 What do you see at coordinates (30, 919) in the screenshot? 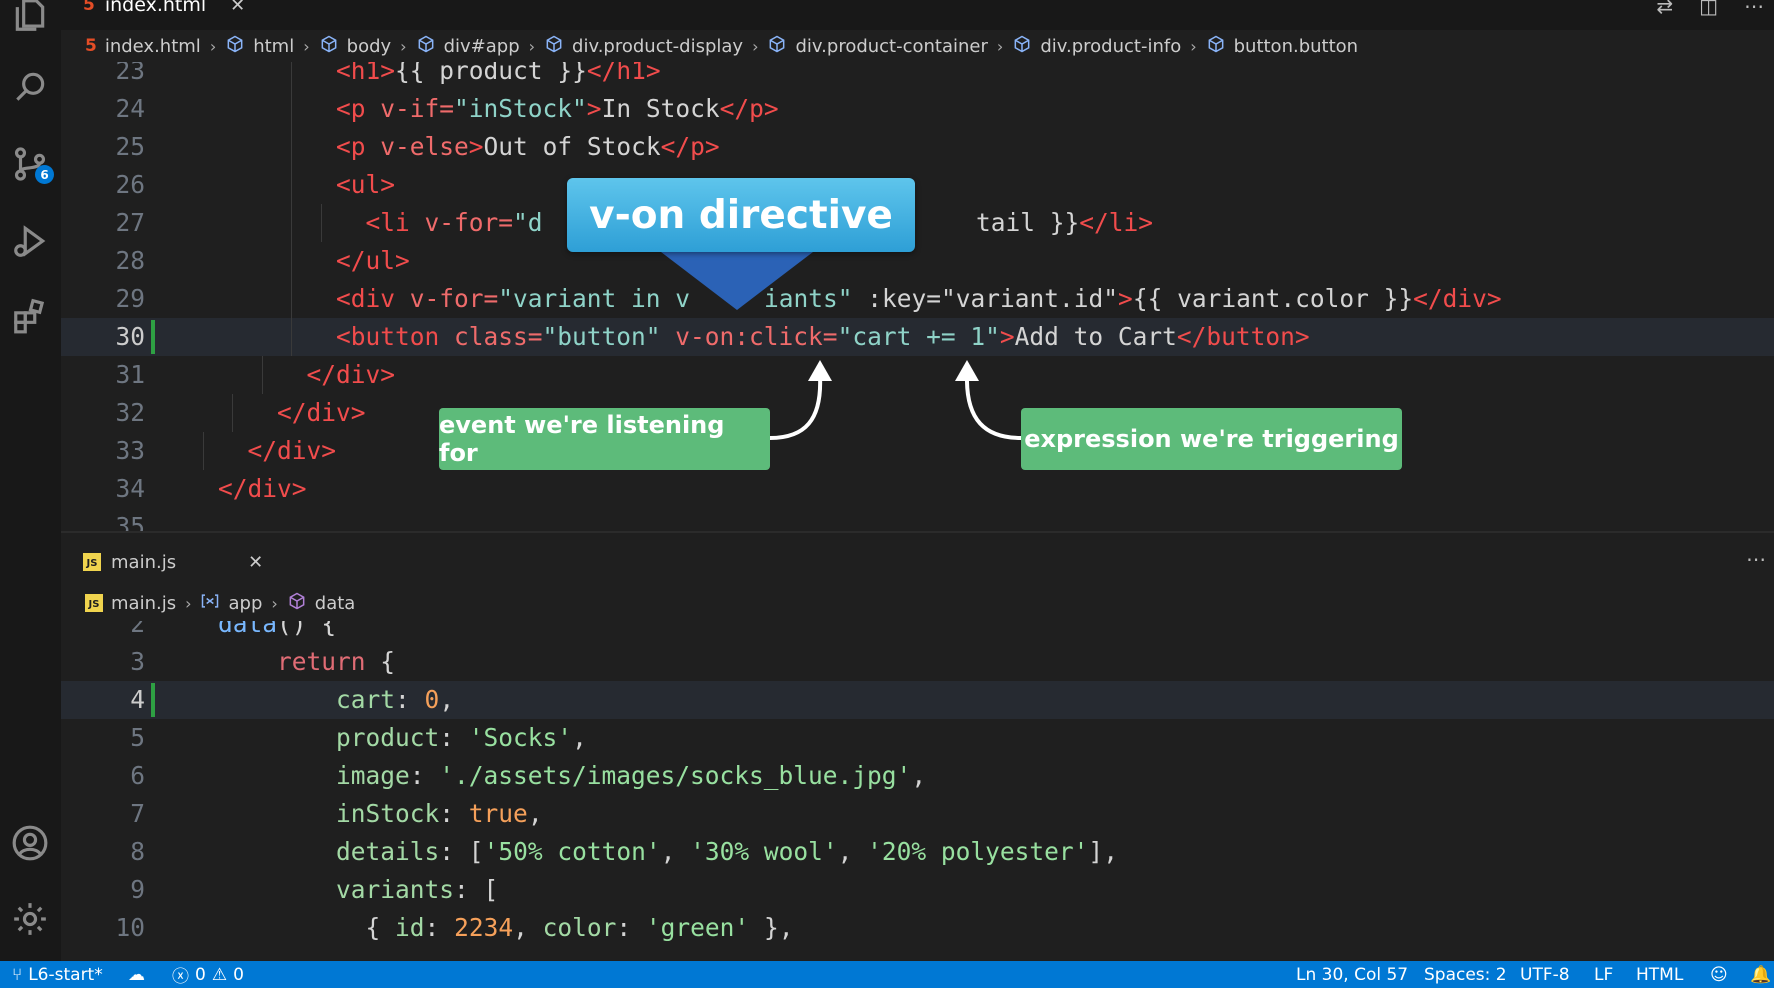
I see `settings-gear-icon` at bounding box center [30, 919].